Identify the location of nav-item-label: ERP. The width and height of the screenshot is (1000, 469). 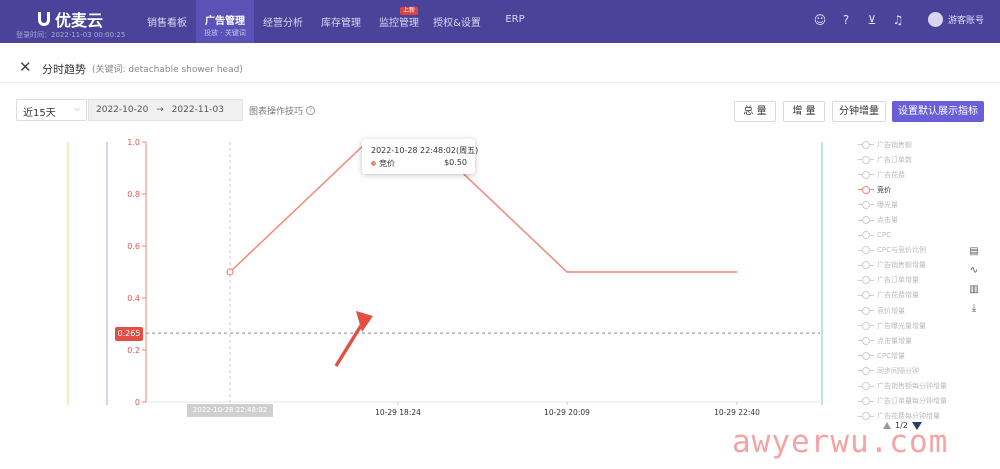
(515, 19).